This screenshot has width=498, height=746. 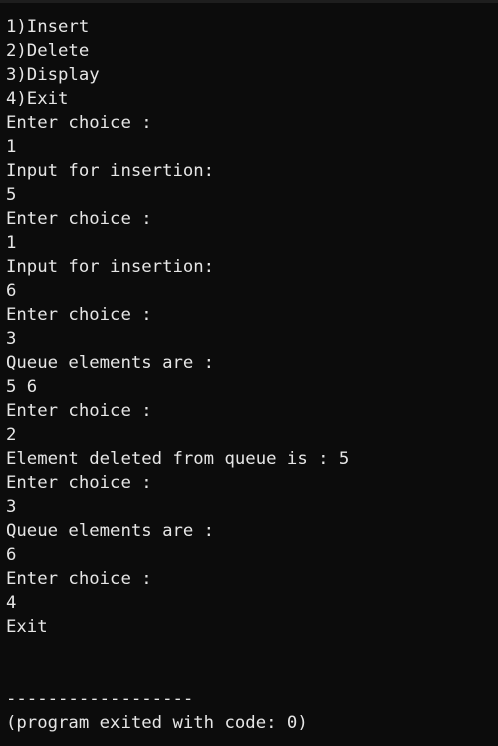 I want to click on output-line: 2, so click(x=11, y=435).